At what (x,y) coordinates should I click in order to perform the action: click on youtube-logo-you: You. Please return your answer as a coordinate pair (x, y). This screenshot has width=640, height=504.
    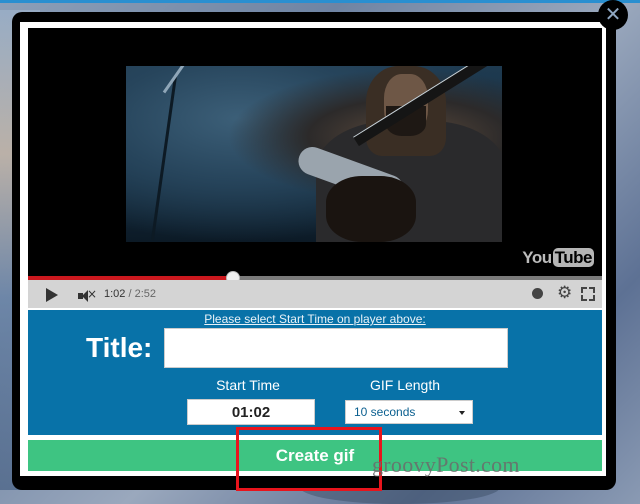
    Looking at the image, I should click on (537, 257).